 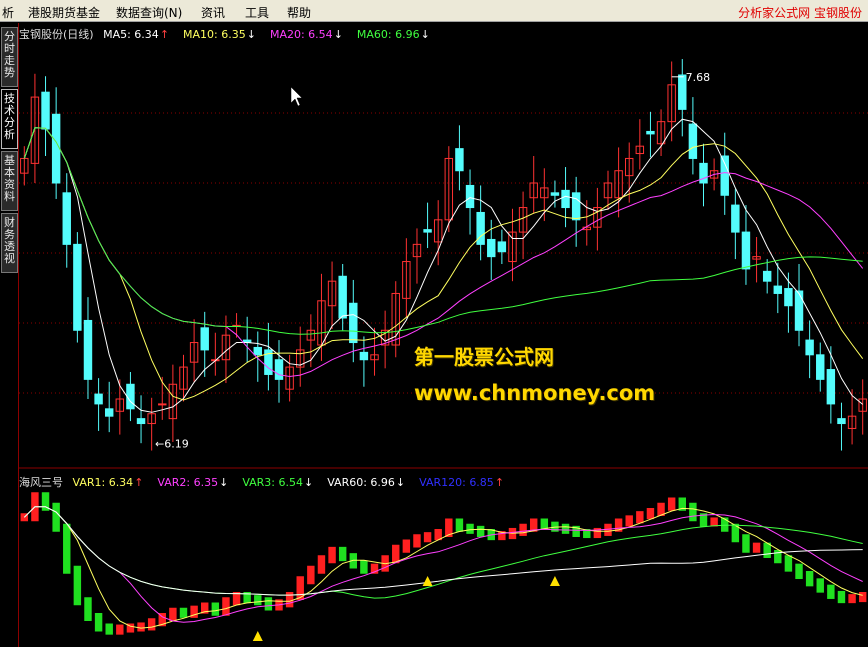 What do you see at coordinates (9, 57) in the screenshot?
I see `tab-intraday: 分时走势` at bounding box center [9, 57].